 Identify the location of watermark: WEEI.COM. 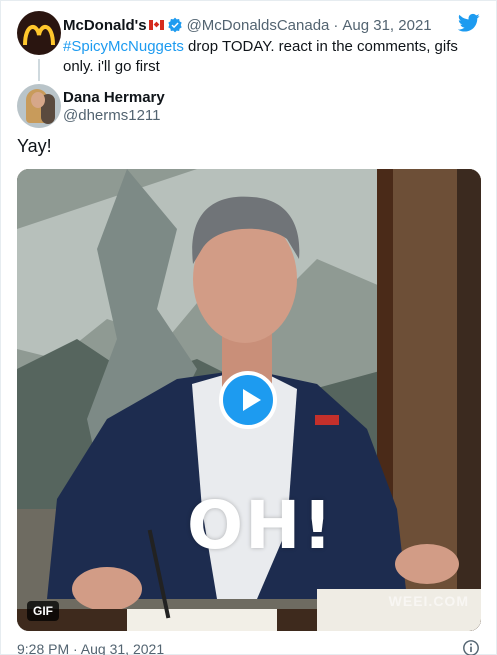
(428, 601).